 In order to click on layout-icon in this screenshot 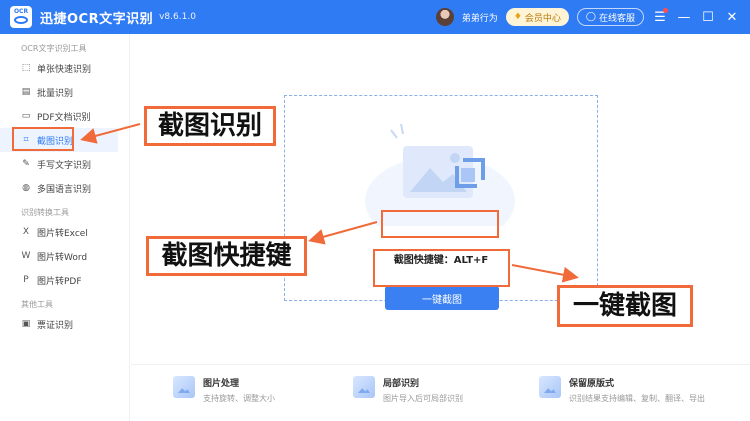, I will do `click(550, 387)`.